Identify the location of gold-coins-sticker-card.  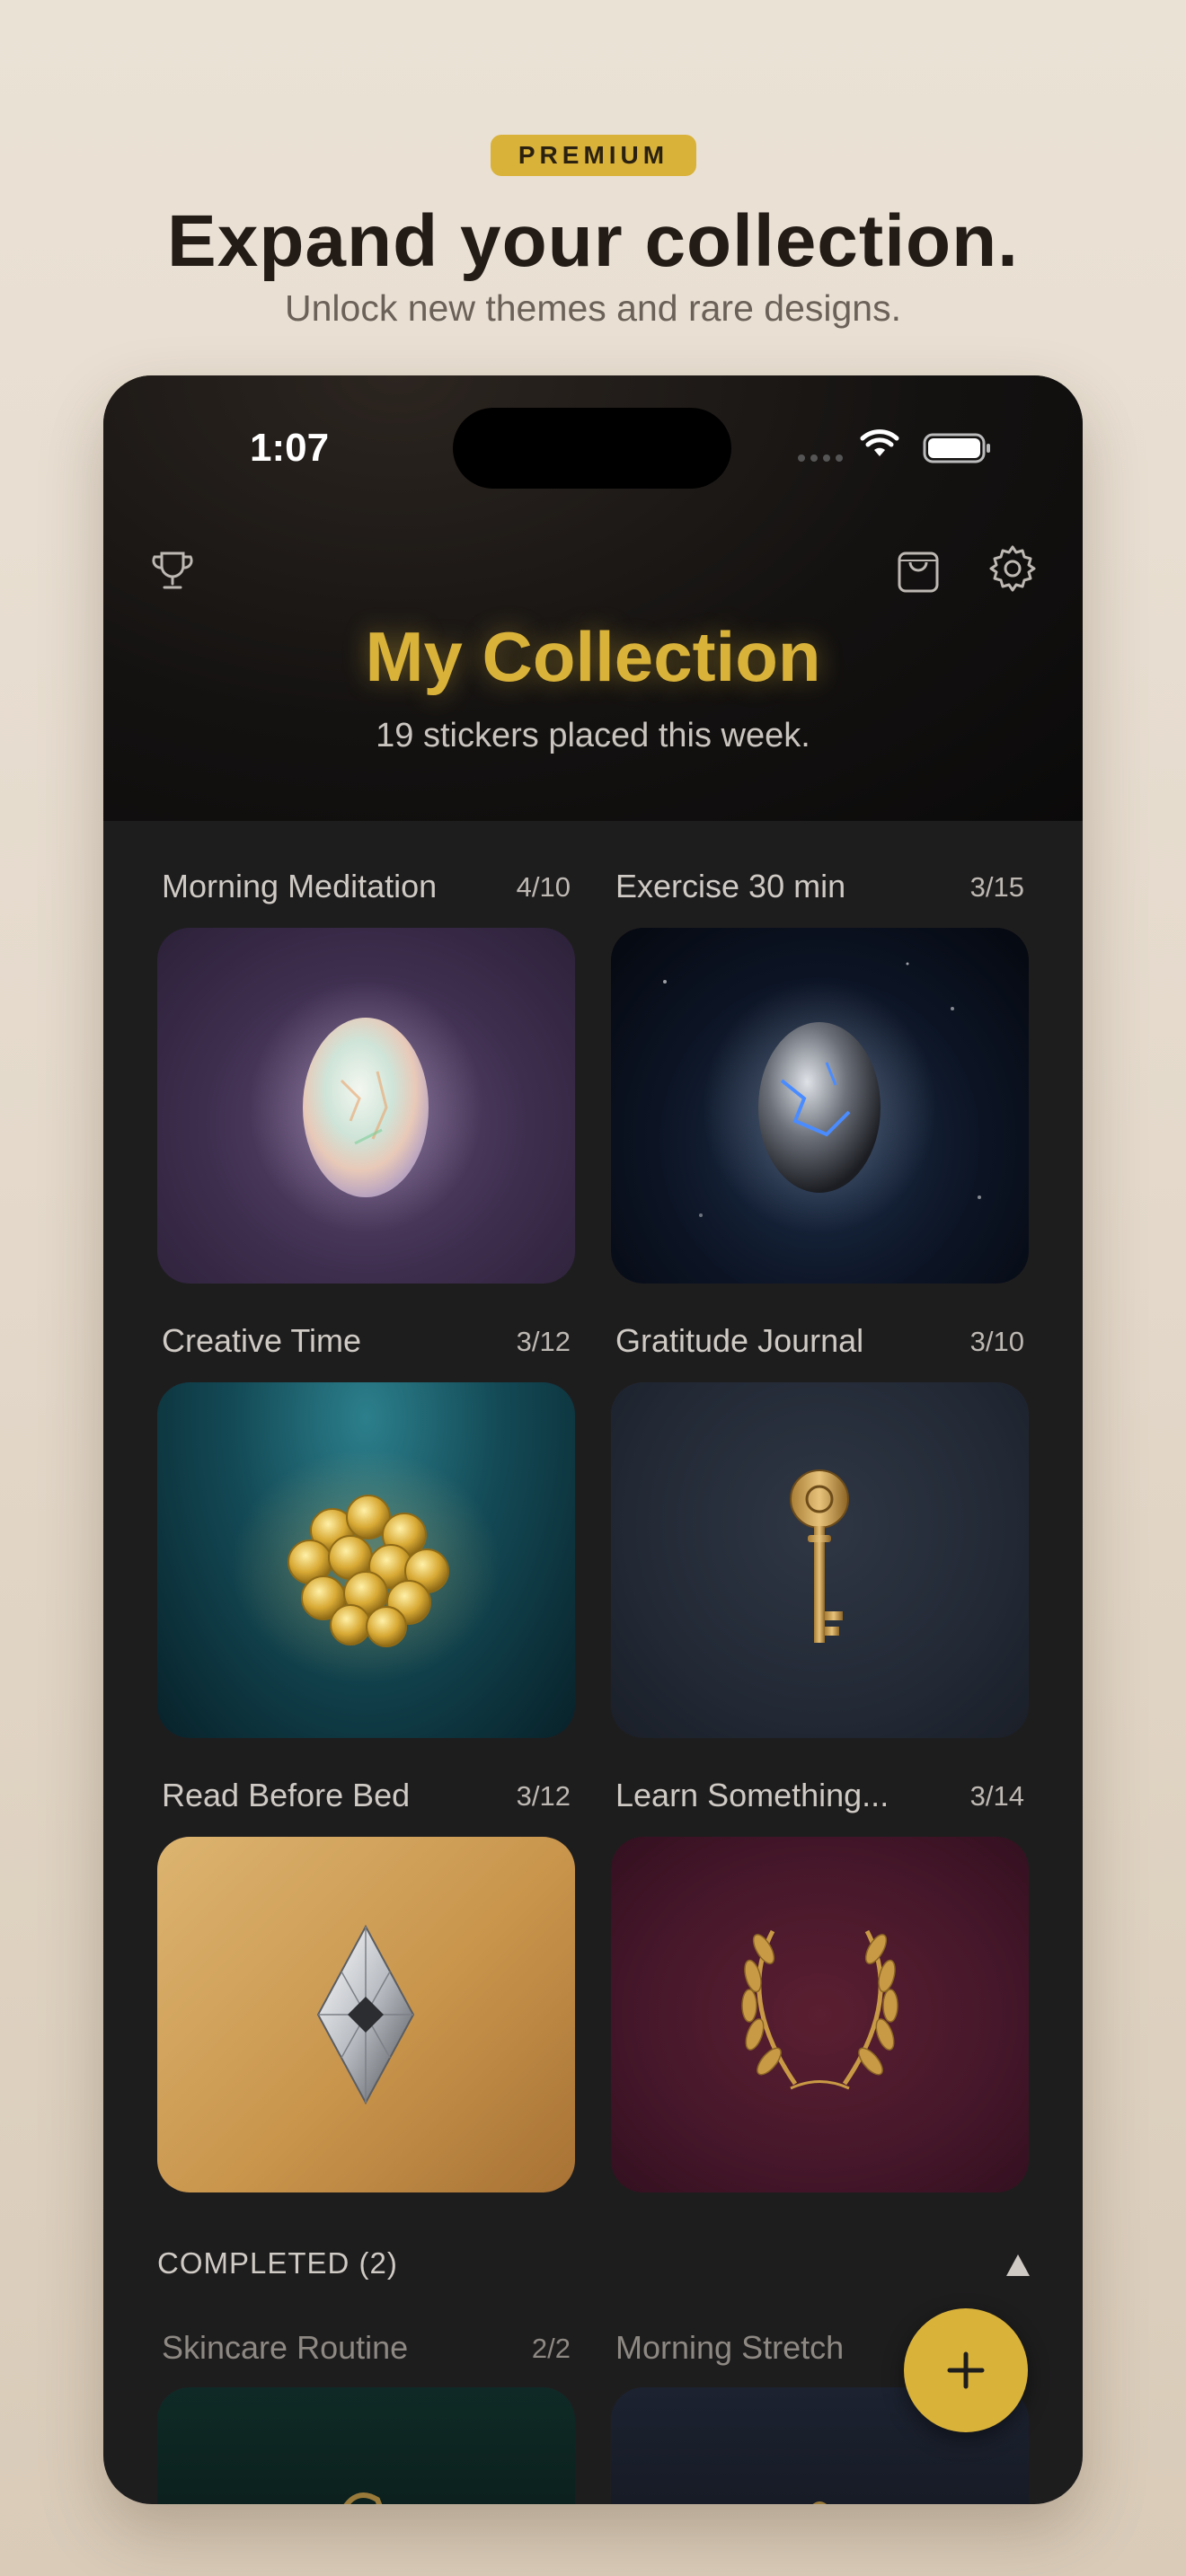
(366, 1560).